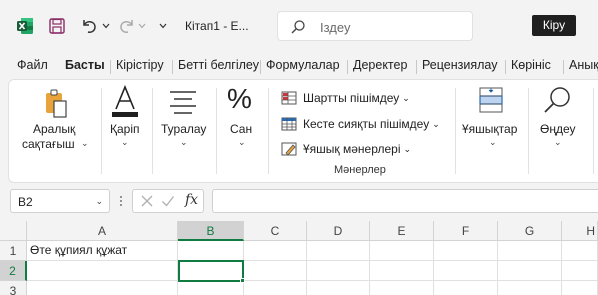 Image resolution: width=598 pixels, height=295 pixels. Describe the element at coordinates (242, 280) in the screenshot. I see `fill-handle` at that location.